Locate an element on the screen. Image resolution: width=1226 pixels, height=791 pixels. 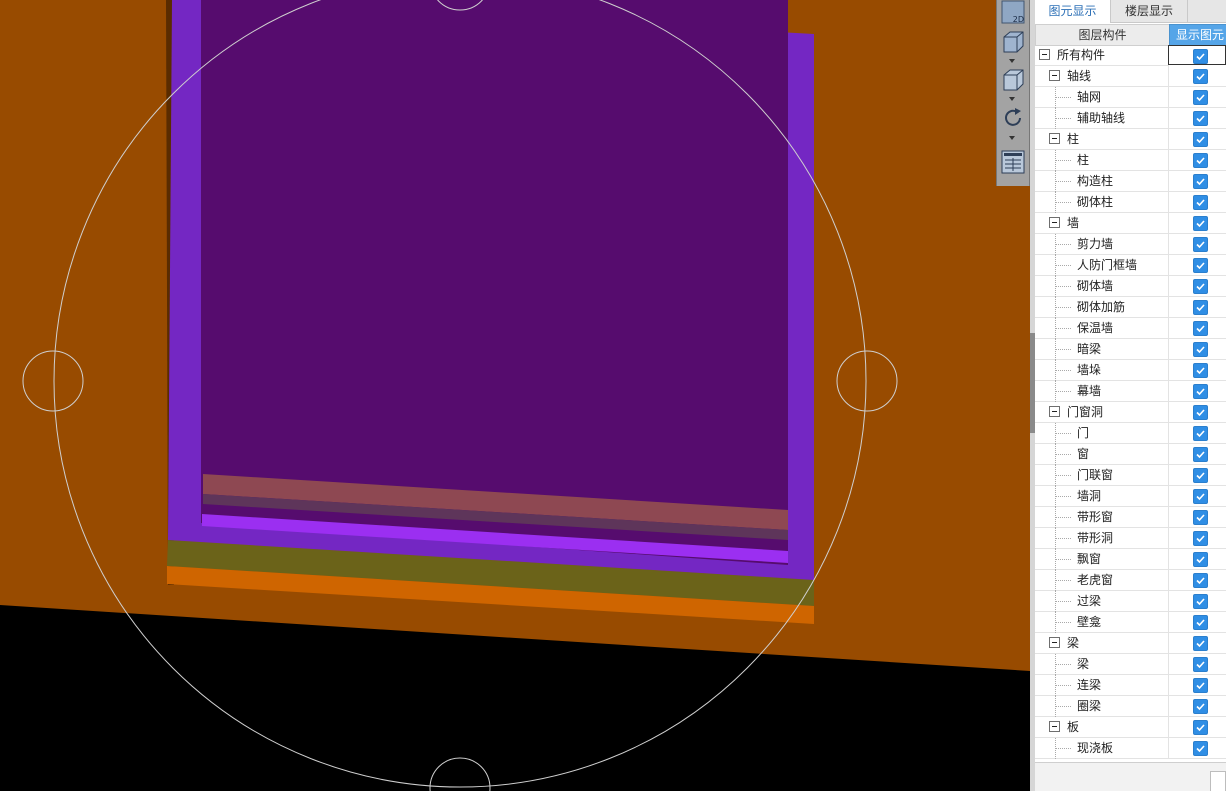
show-cell is located at coordinates (1197, 160).